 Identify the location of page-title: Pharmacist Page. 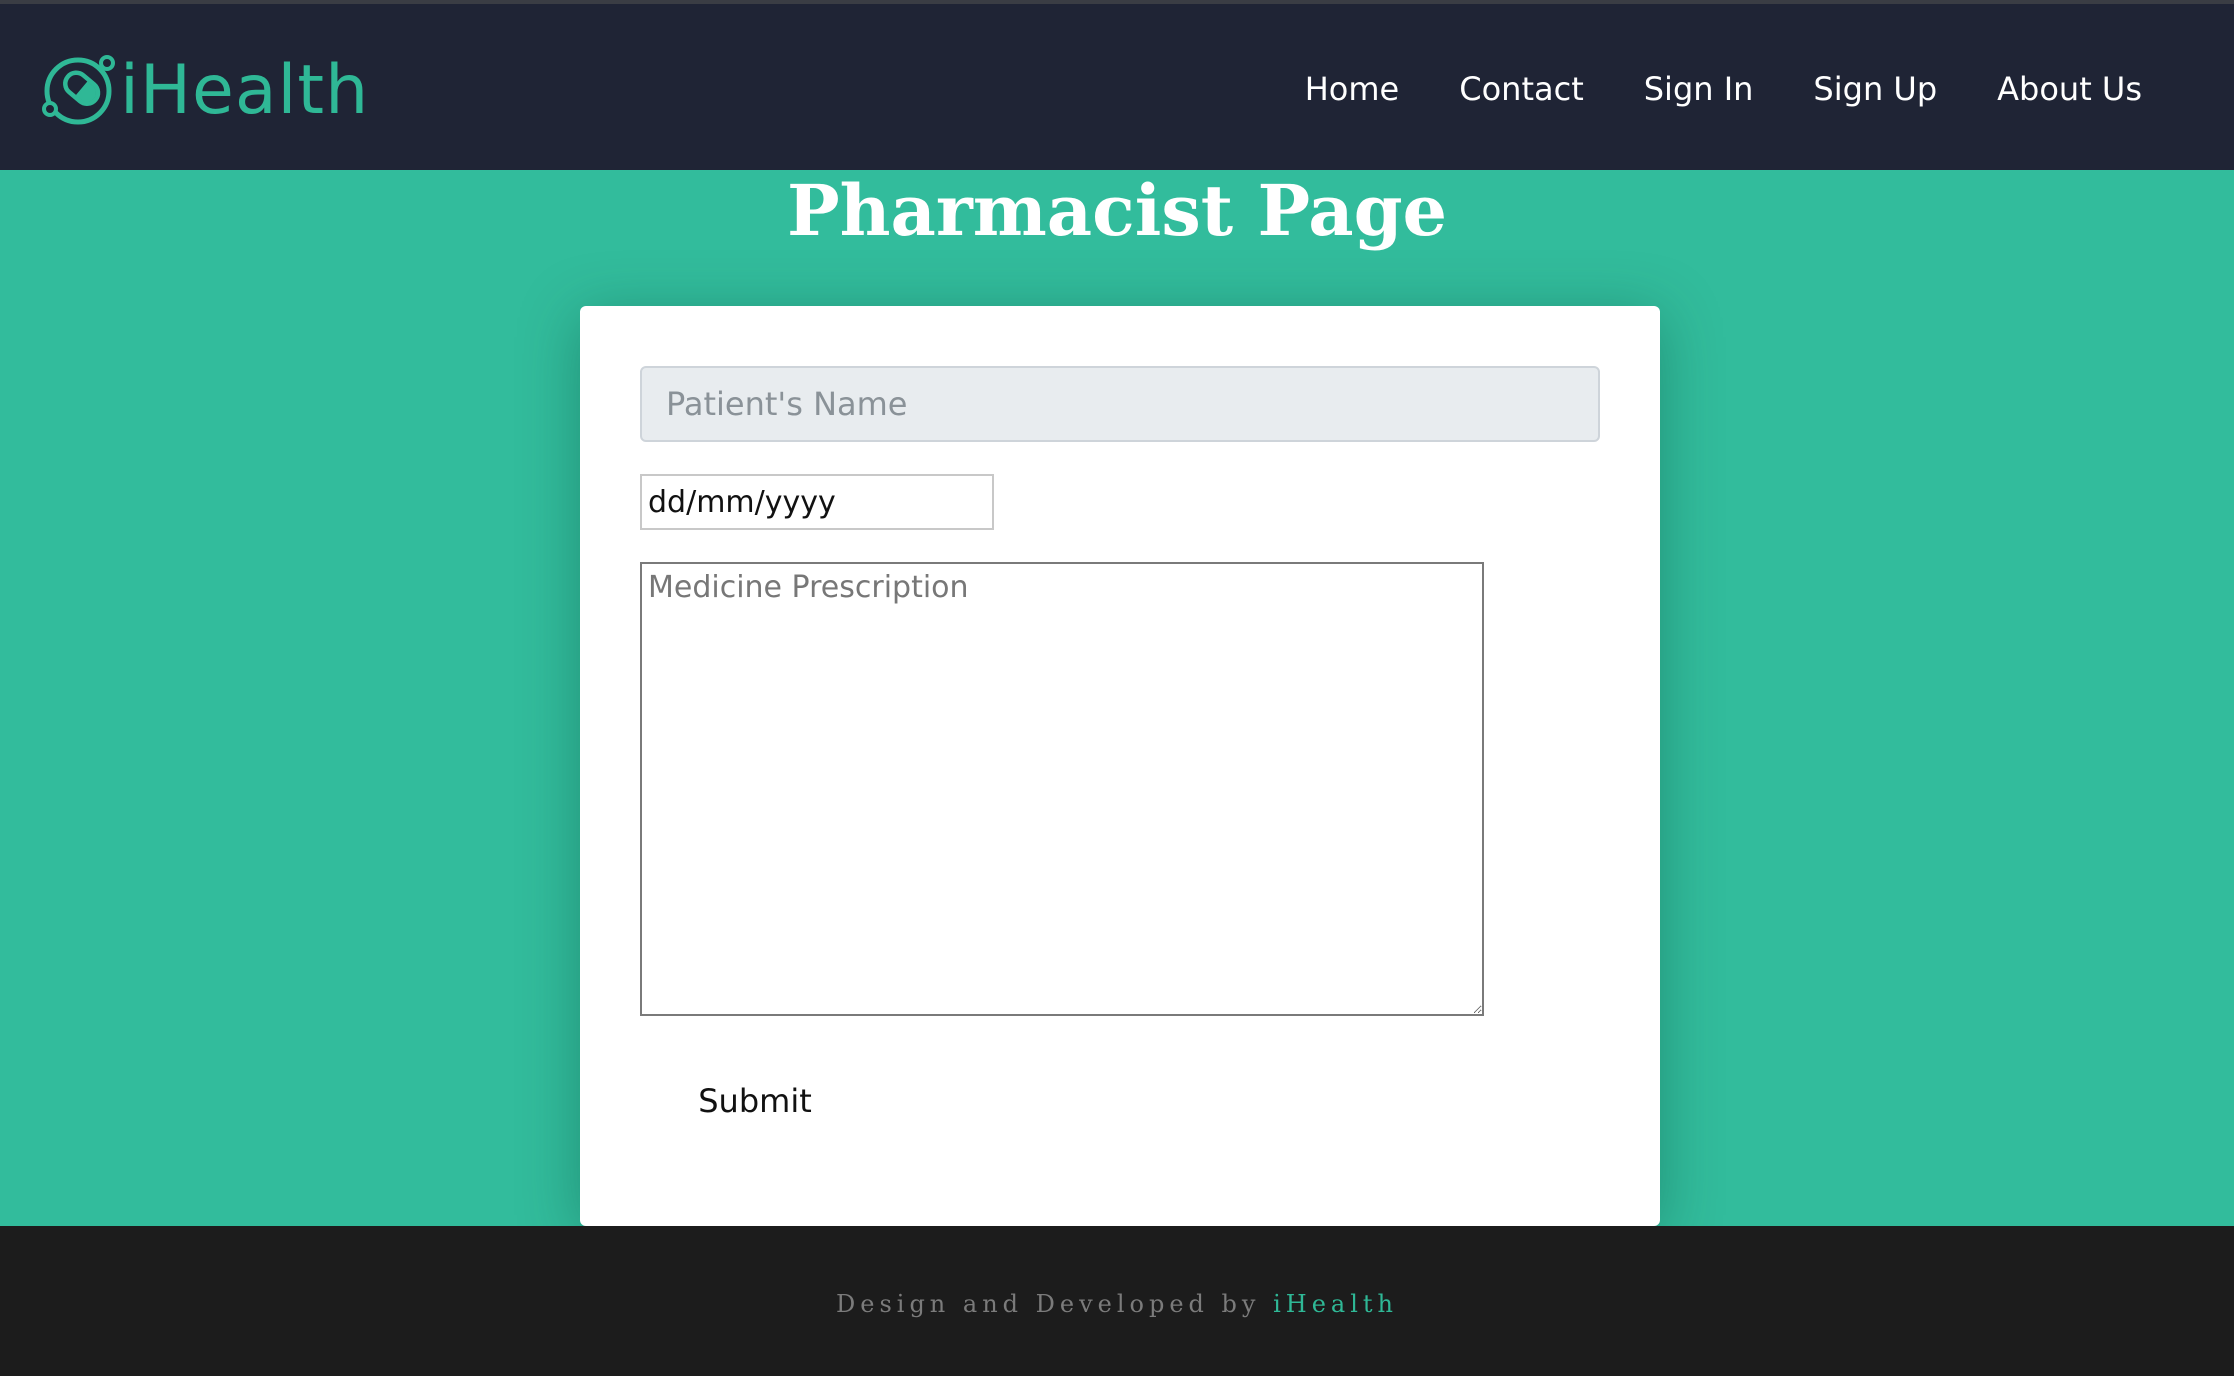
(1117, 210).